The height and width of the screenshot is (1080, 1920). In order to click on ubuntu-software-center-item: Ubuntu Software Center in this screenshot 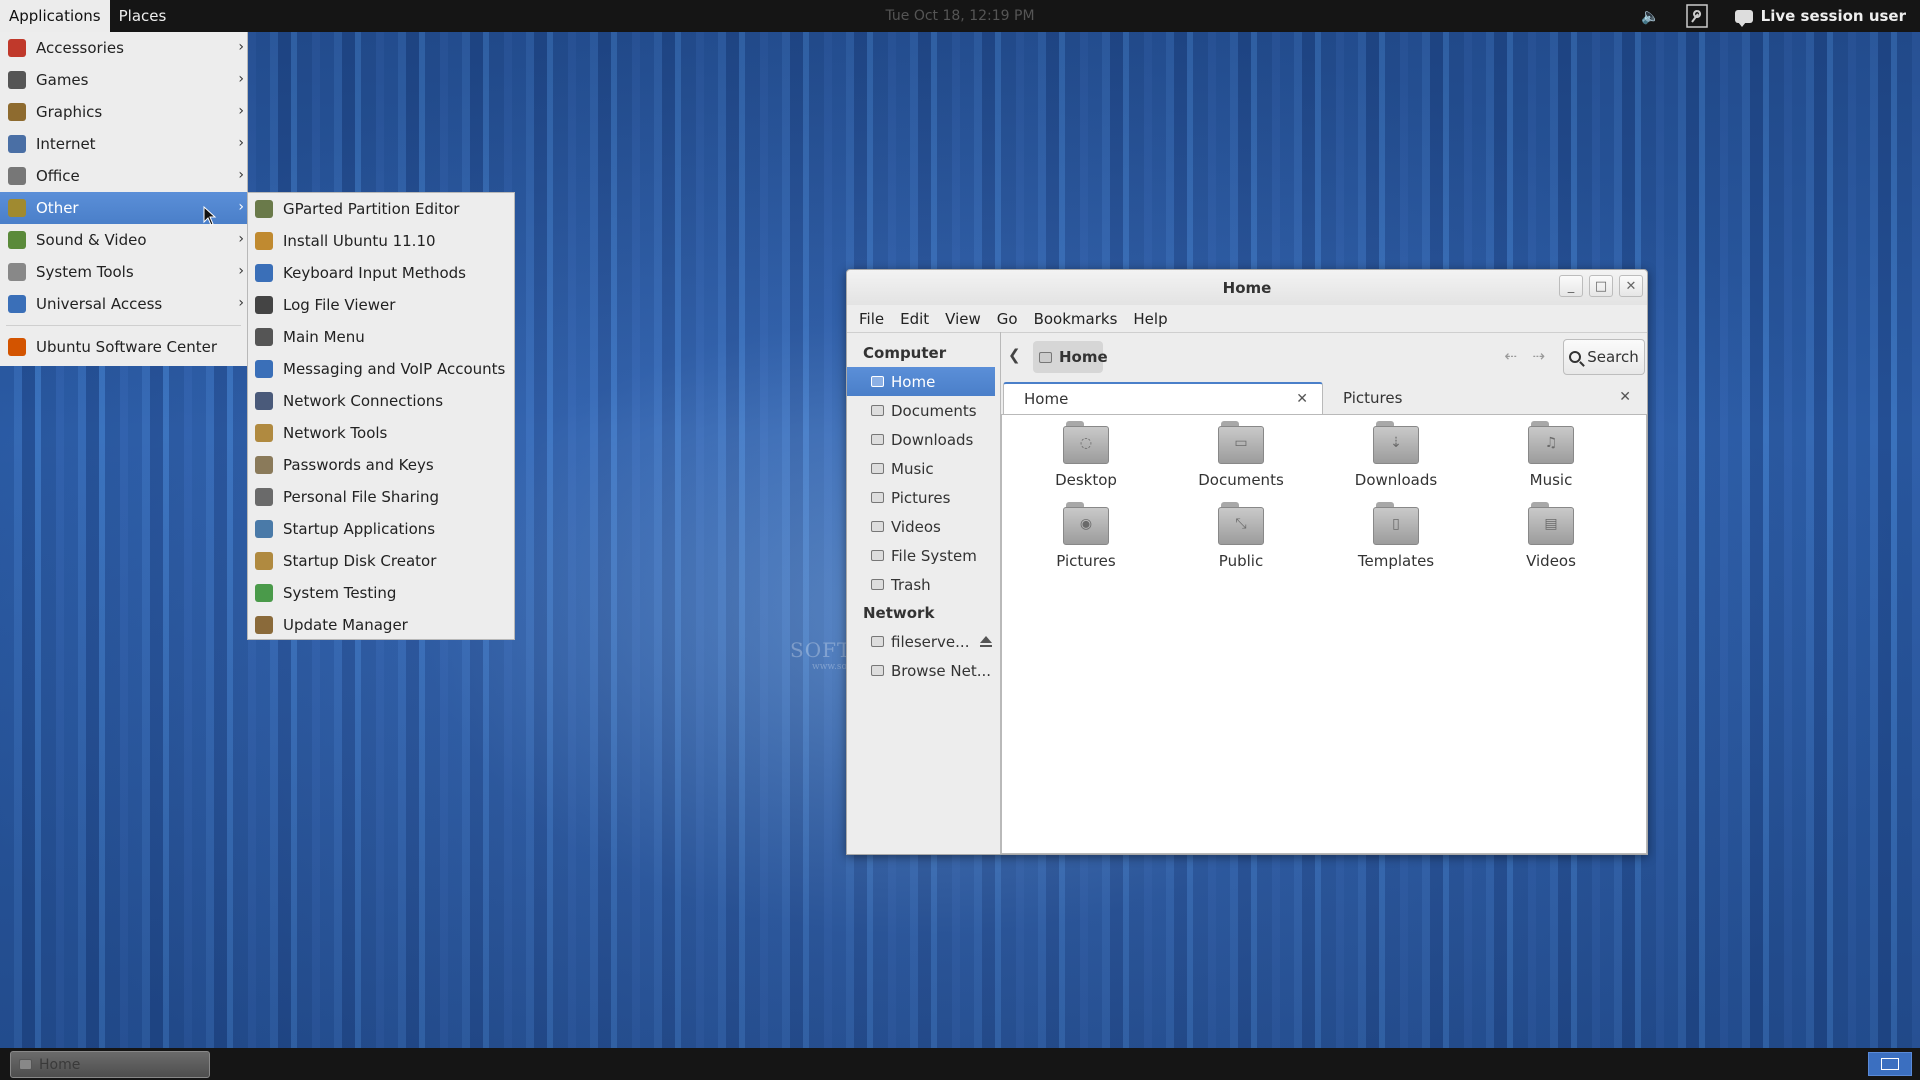, I will do `click(123, 347)`.